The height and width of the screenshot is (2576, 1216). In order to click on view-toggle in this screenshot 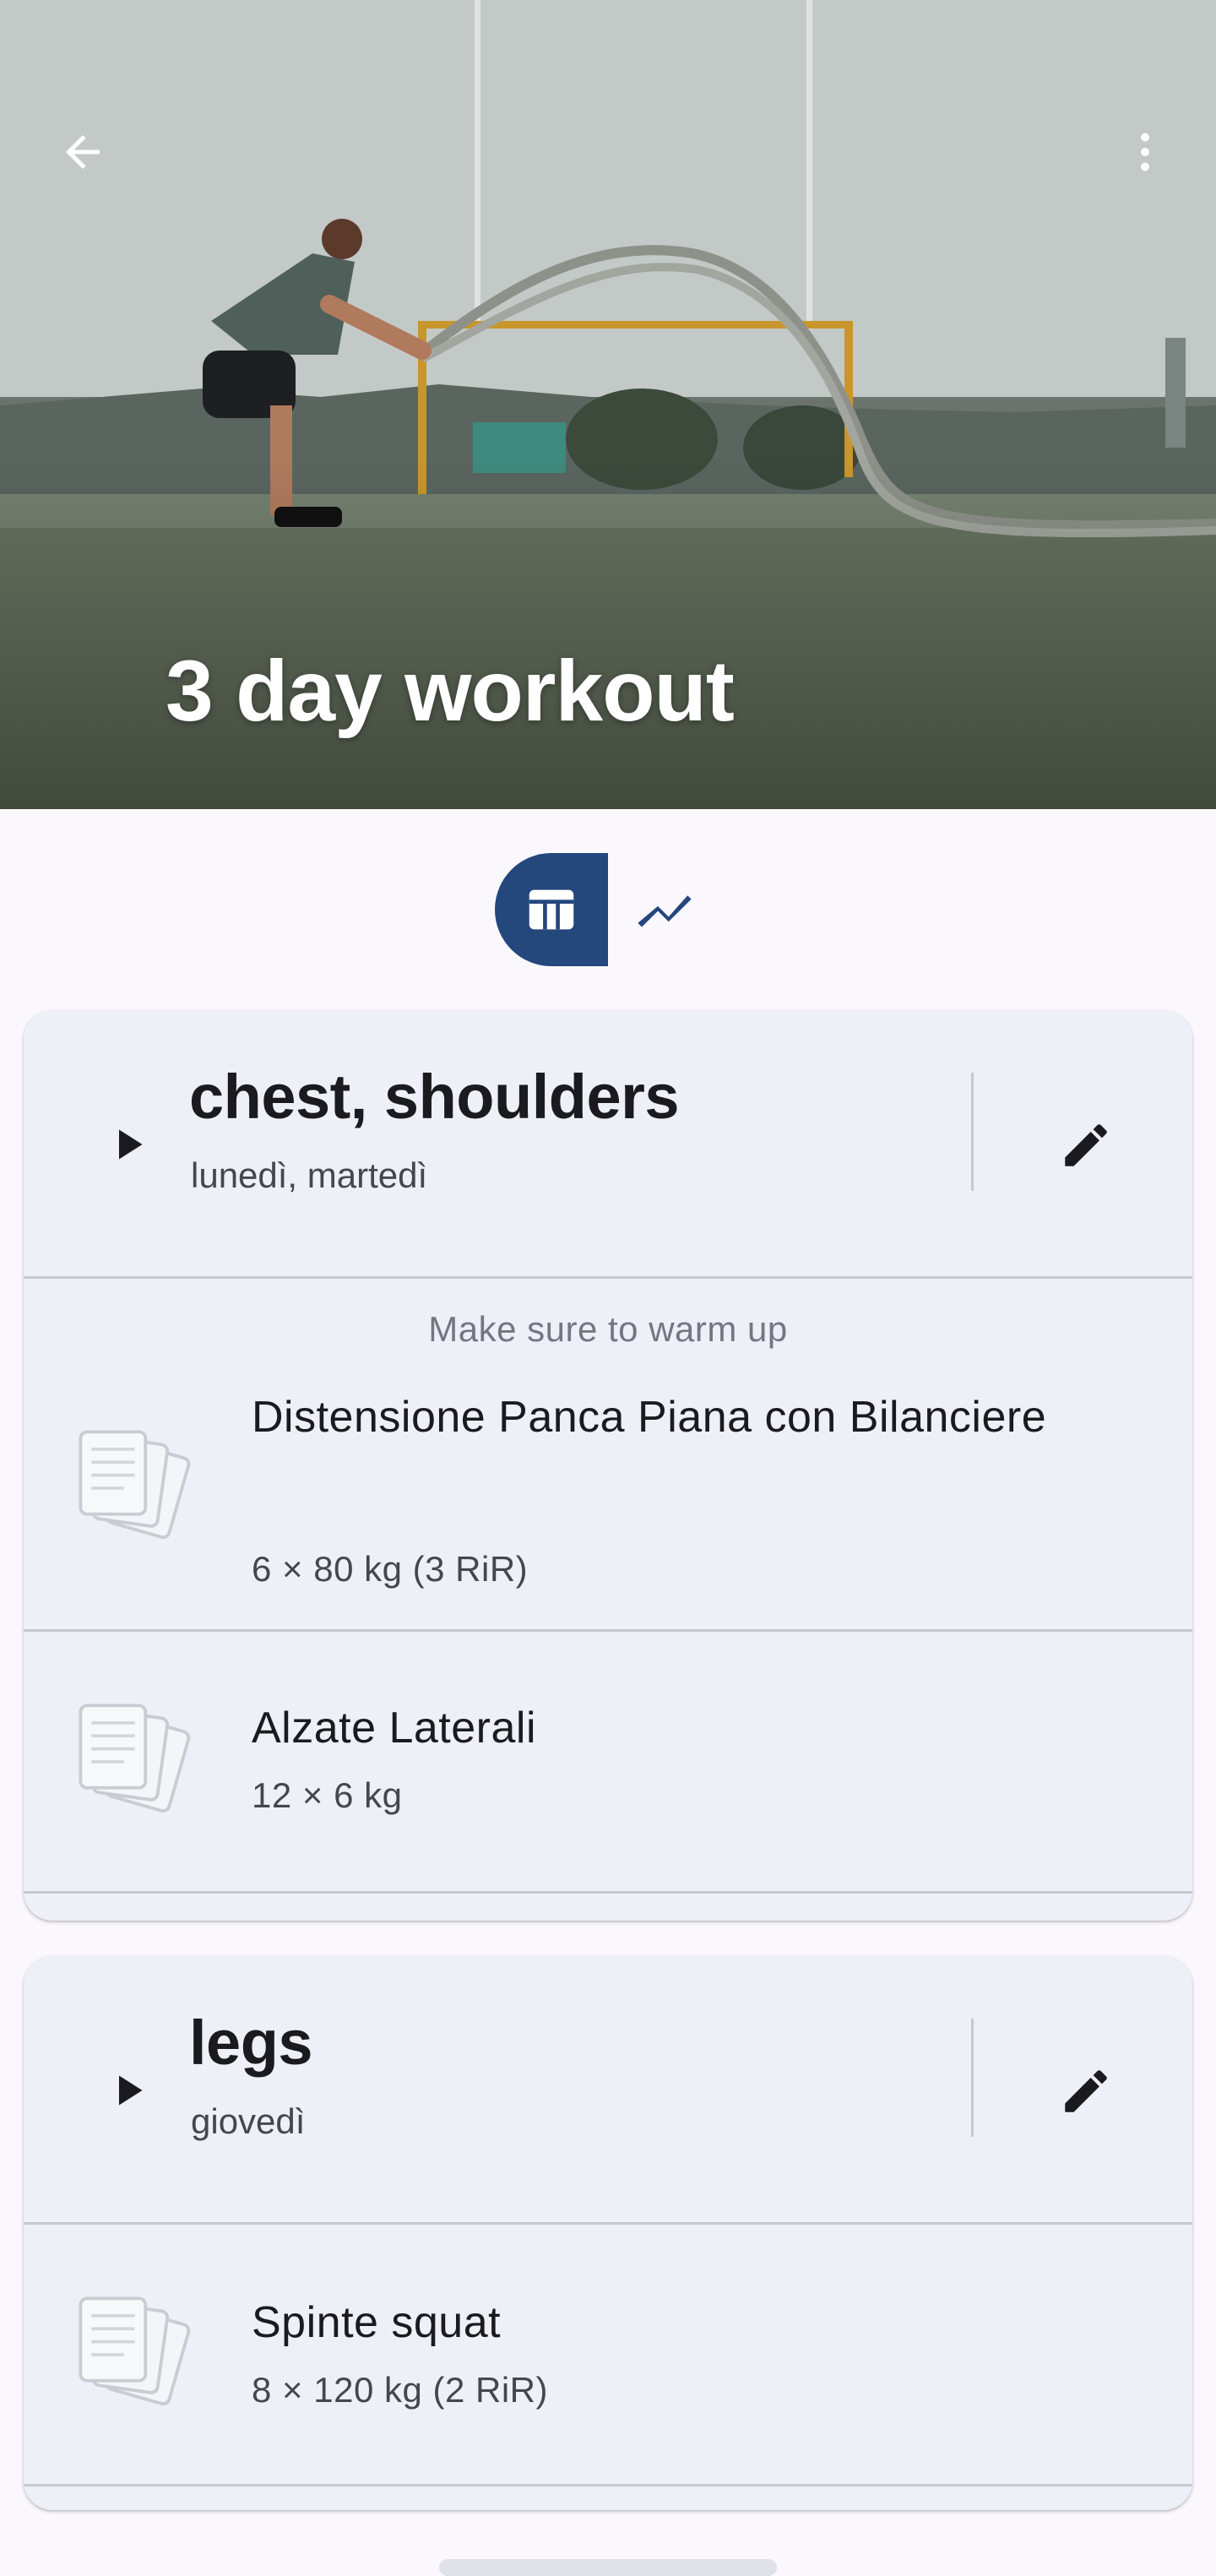, I will do `click(608, 909)`.